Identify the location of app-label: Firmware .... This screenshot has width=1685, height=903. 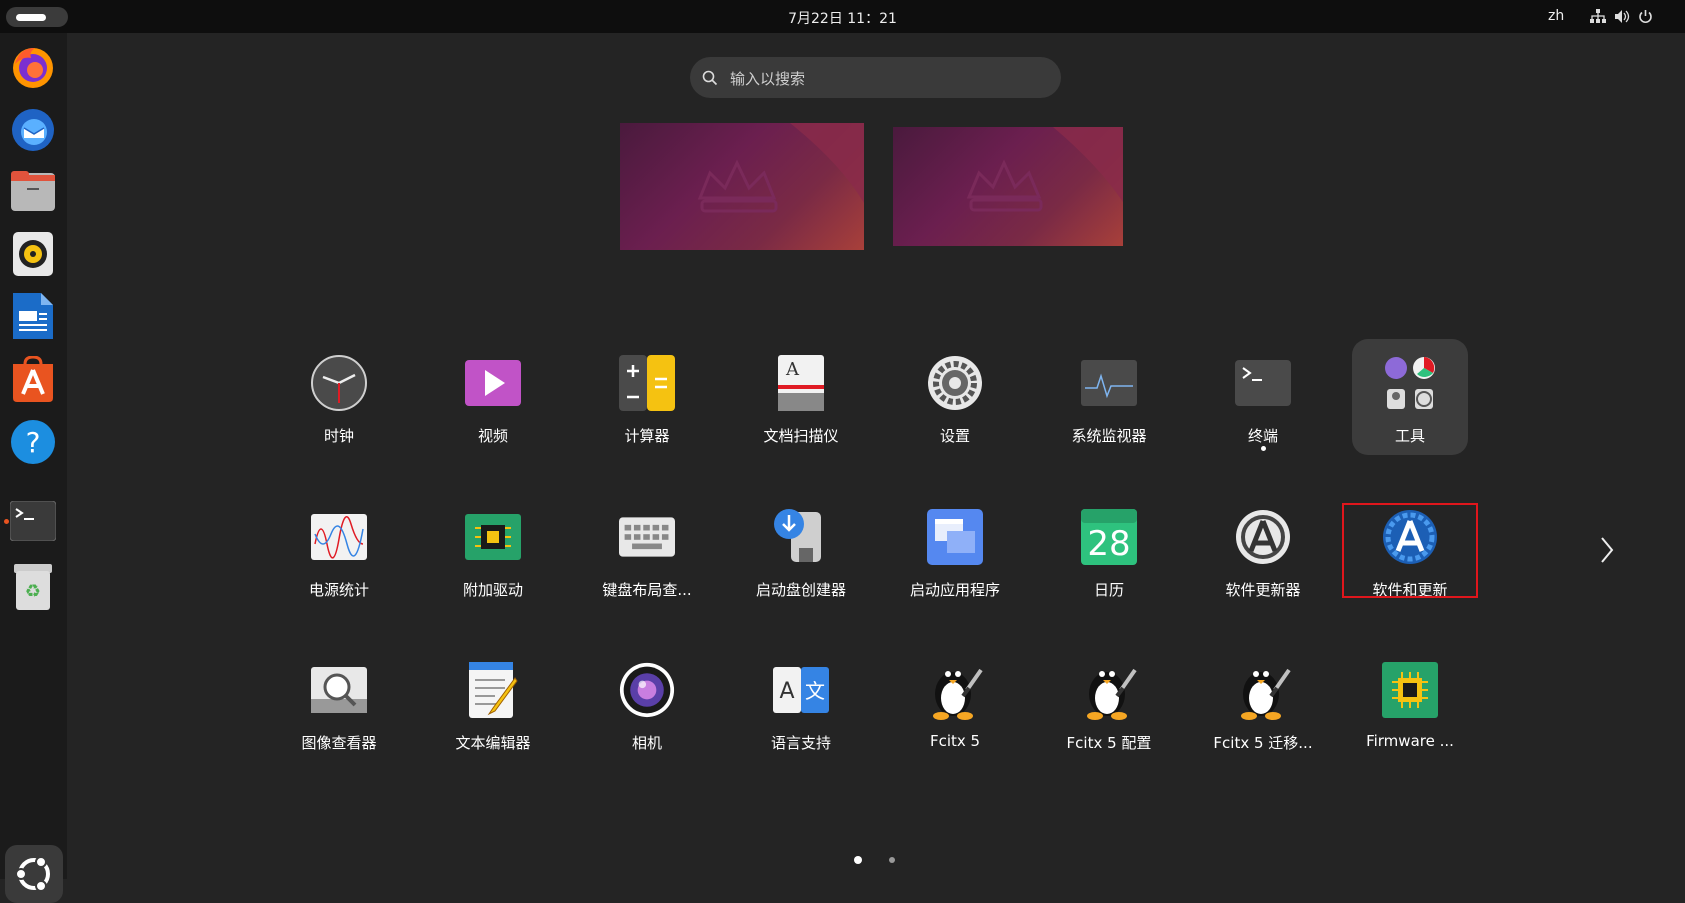
(1410, 741).